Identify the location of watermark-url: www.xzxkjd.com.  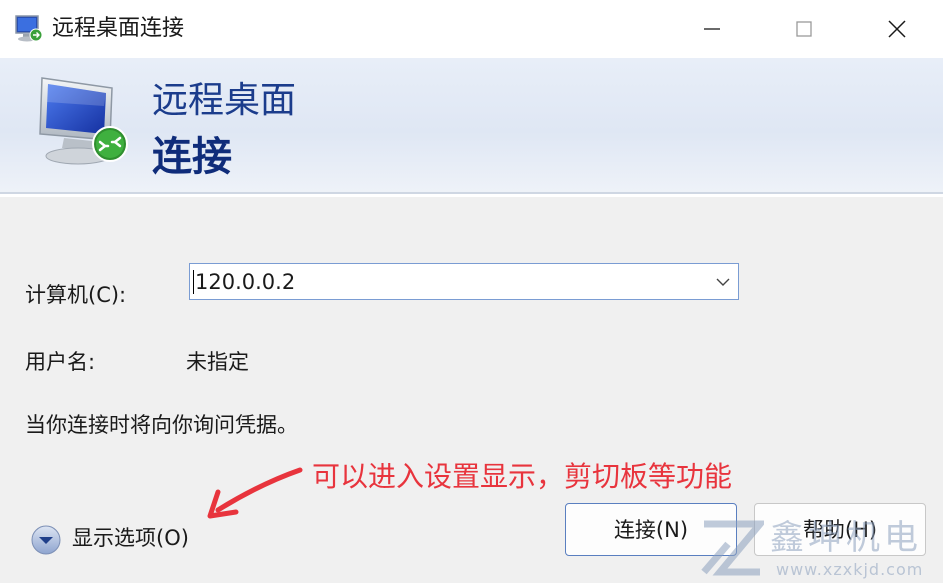
(850, 569).